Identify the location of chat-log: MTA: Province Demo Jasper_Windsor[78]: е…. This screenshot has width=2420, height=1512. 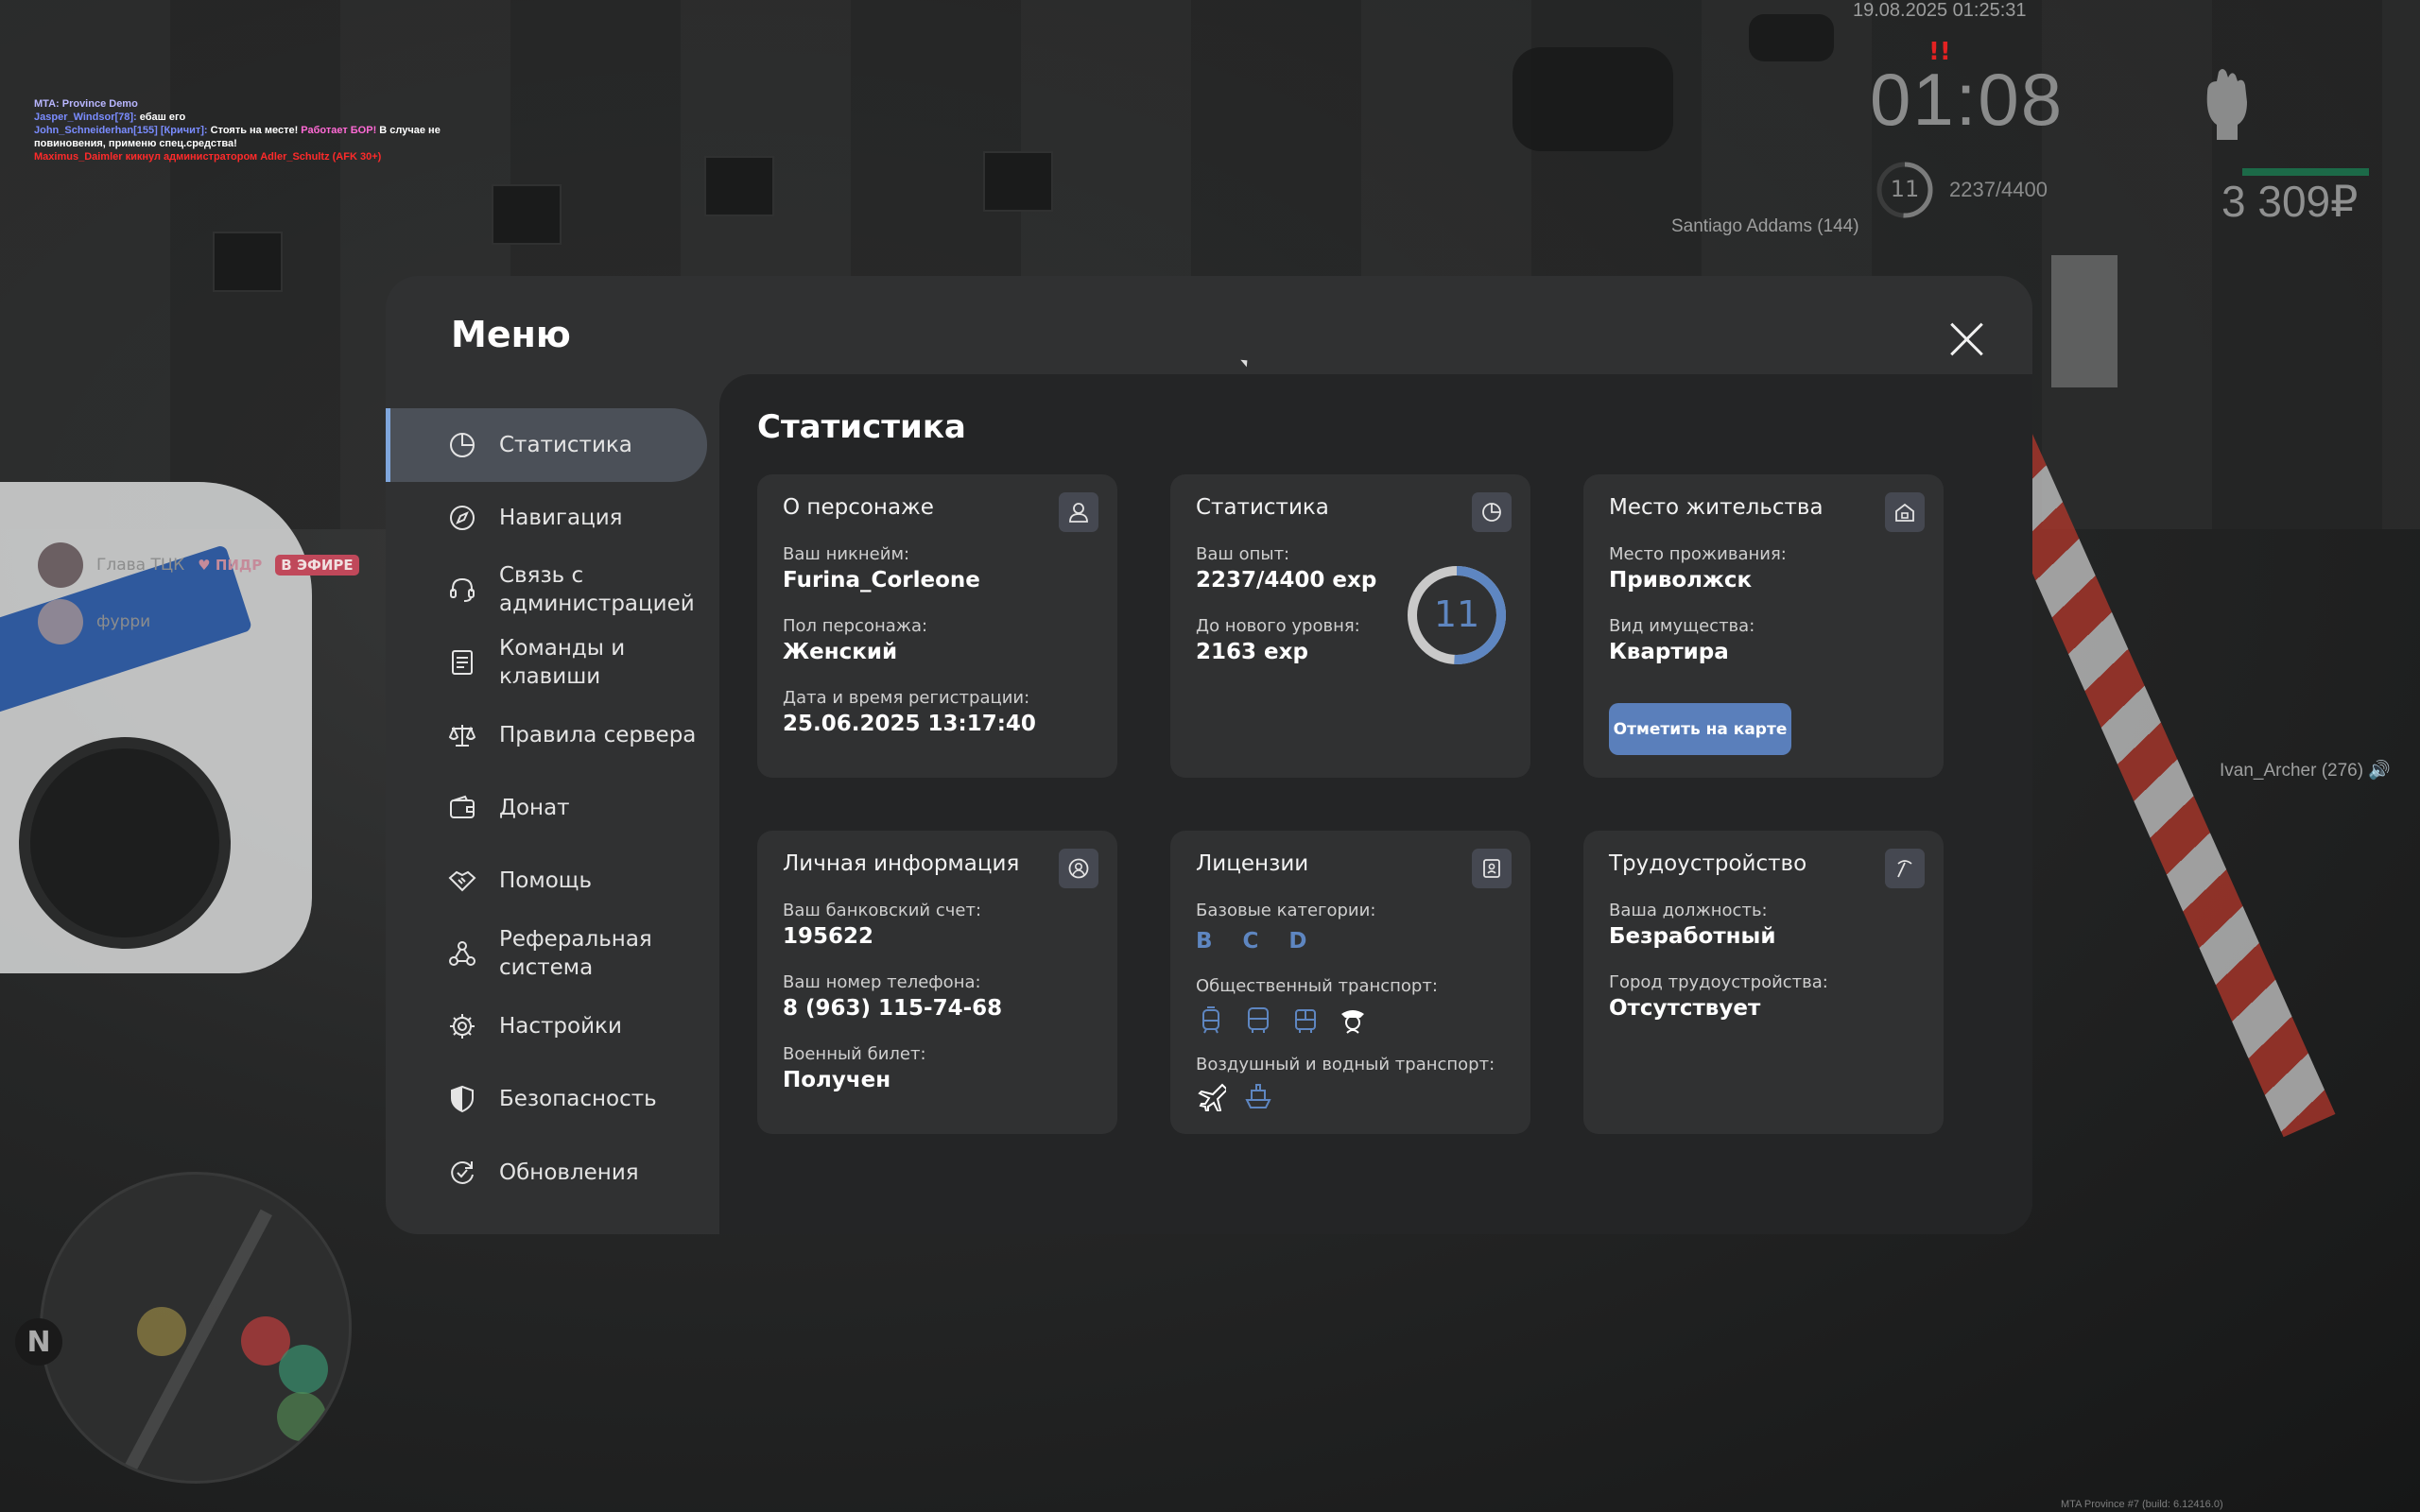
(237, 130).